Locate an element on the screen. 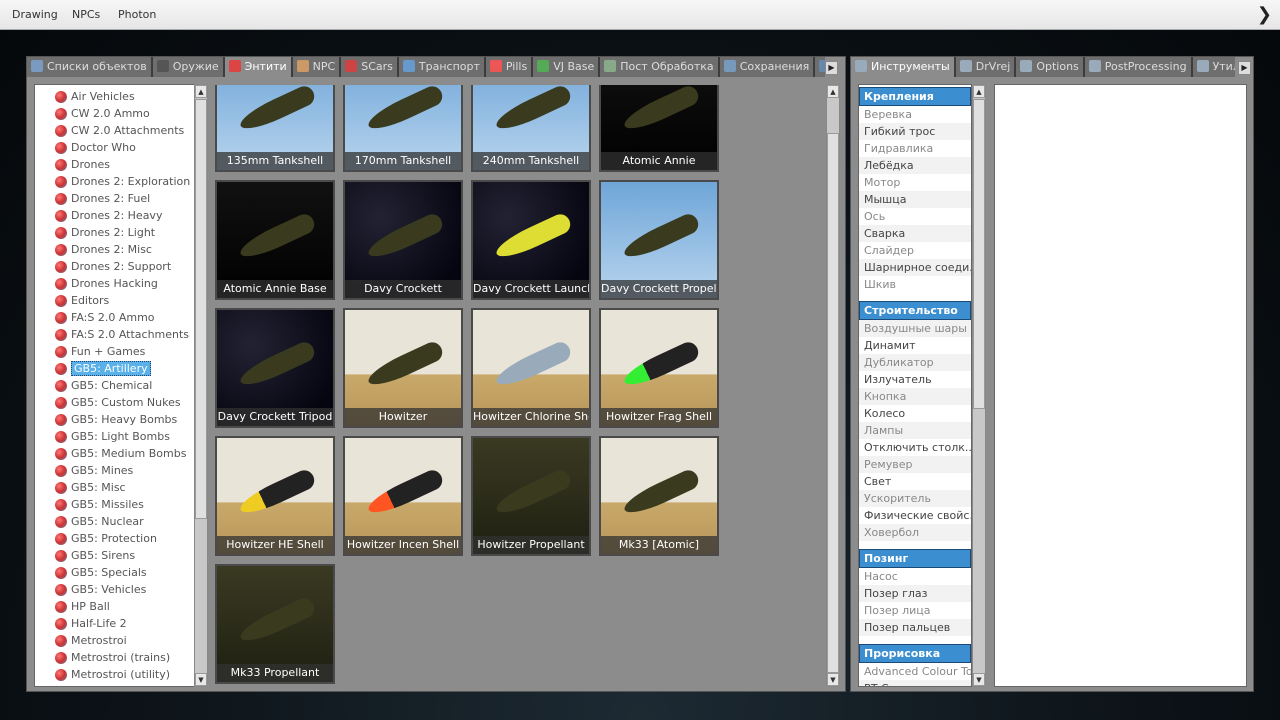 Image resolution: width=1280 pixels, height=720 pixels. tab-car: SCars is located at coordinates (369, 67).